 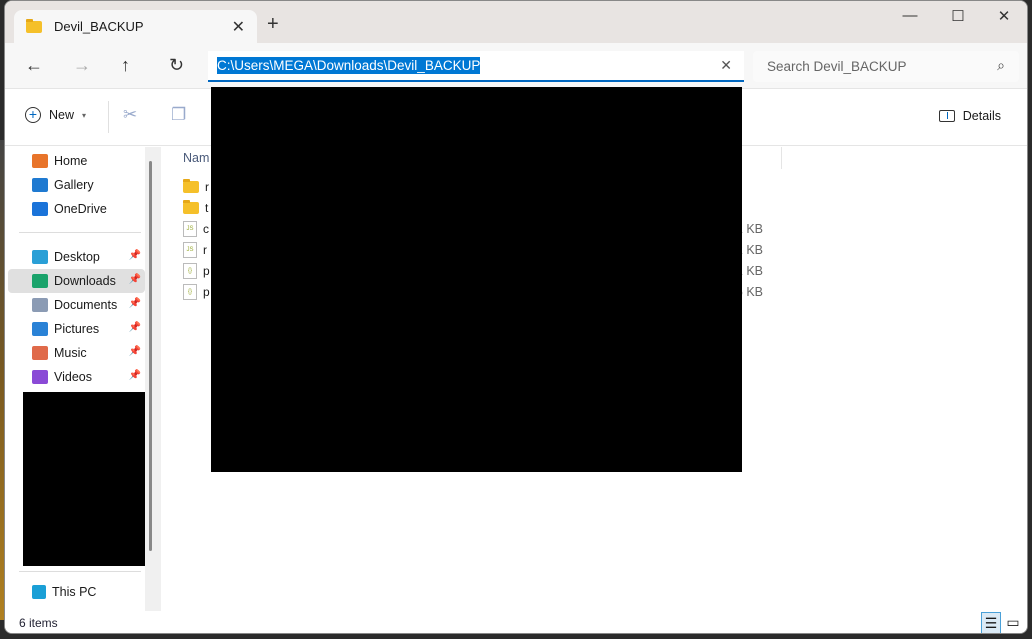 What do you see at coordinates (70, 353) in the screenshot?
I see `sidebar-item-label: Music` at bounding box center [70, 353].